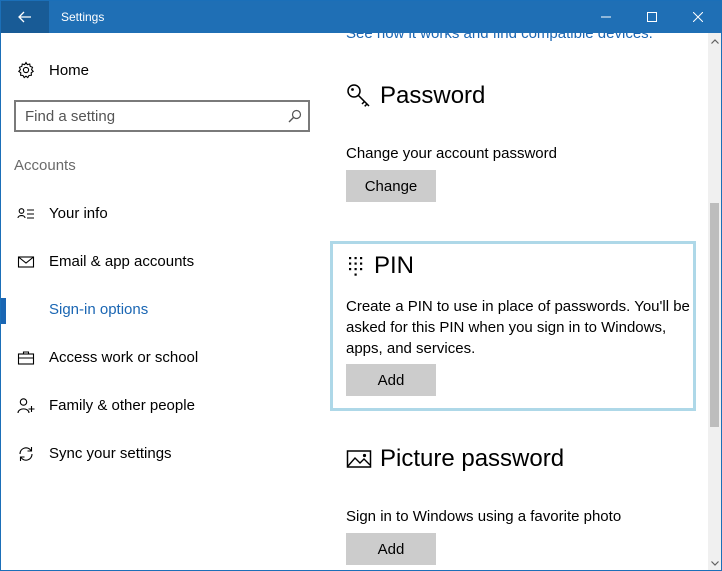  Describe the element at coordinates (110, 453) in the screenshot. I see `sidebar-item-label: Sync your settings` at that location.